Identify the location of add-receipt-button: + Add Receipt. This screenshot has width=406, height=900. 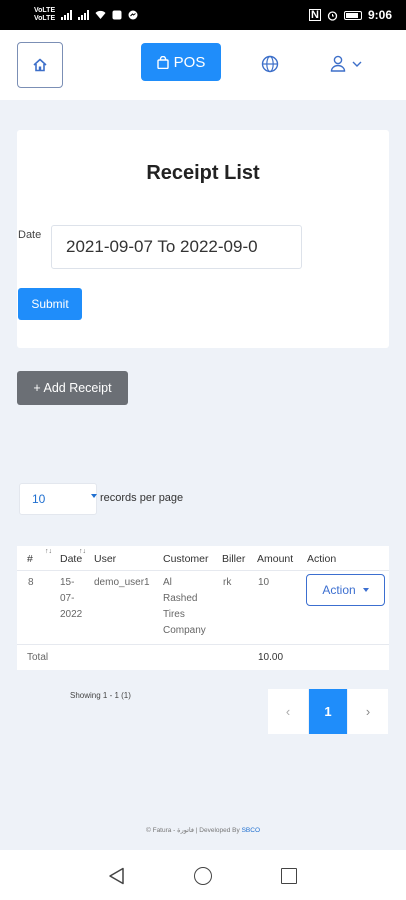
(72, 388).